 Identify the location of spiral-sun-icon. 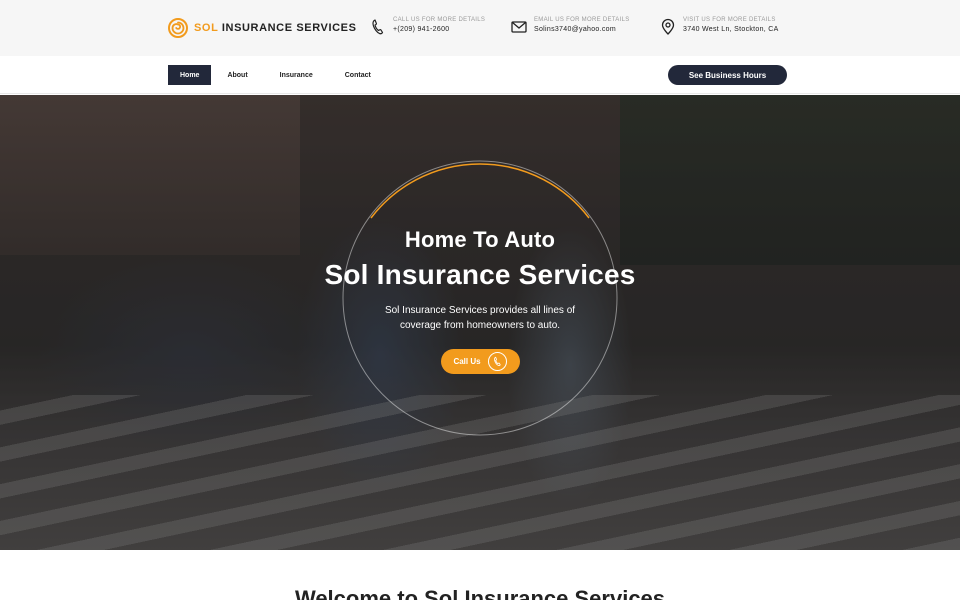
(178, 28).